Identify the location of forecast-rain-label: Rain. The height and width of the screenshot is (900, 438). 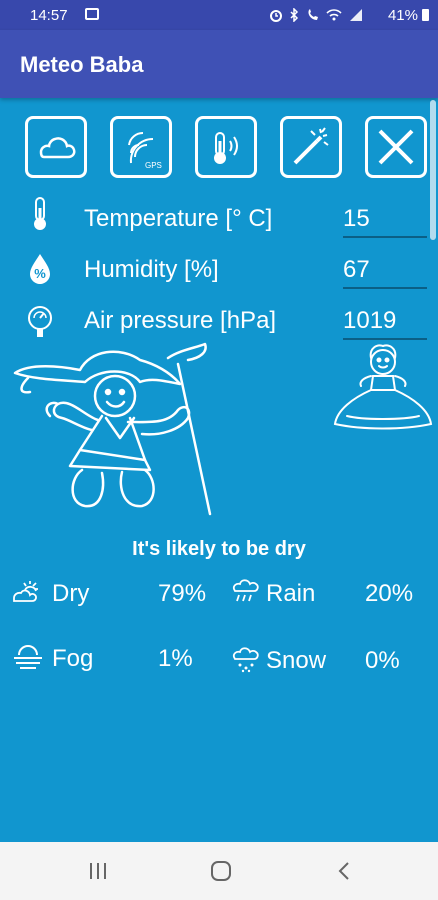
(291, 593).